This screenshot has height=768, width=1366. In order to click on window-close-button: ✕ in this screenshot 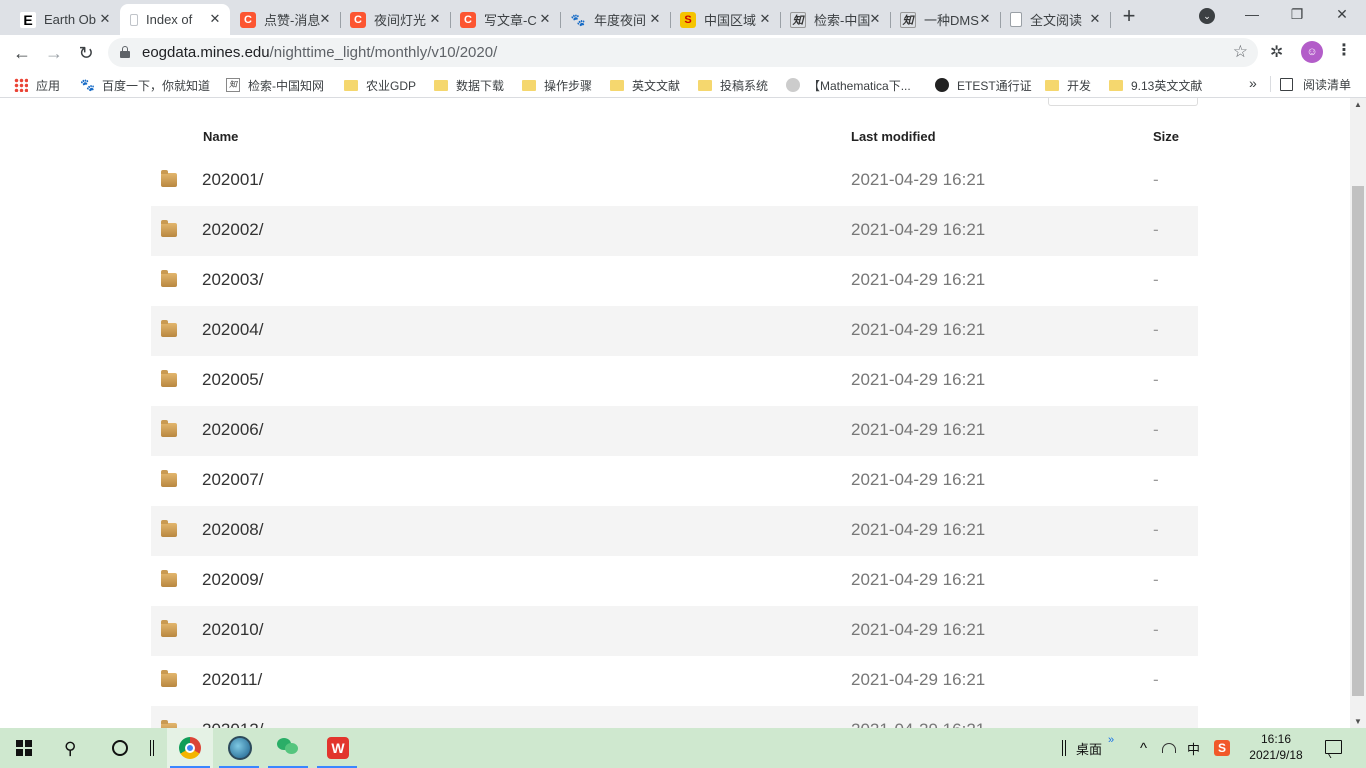, I will do `click(1342, 16)`.